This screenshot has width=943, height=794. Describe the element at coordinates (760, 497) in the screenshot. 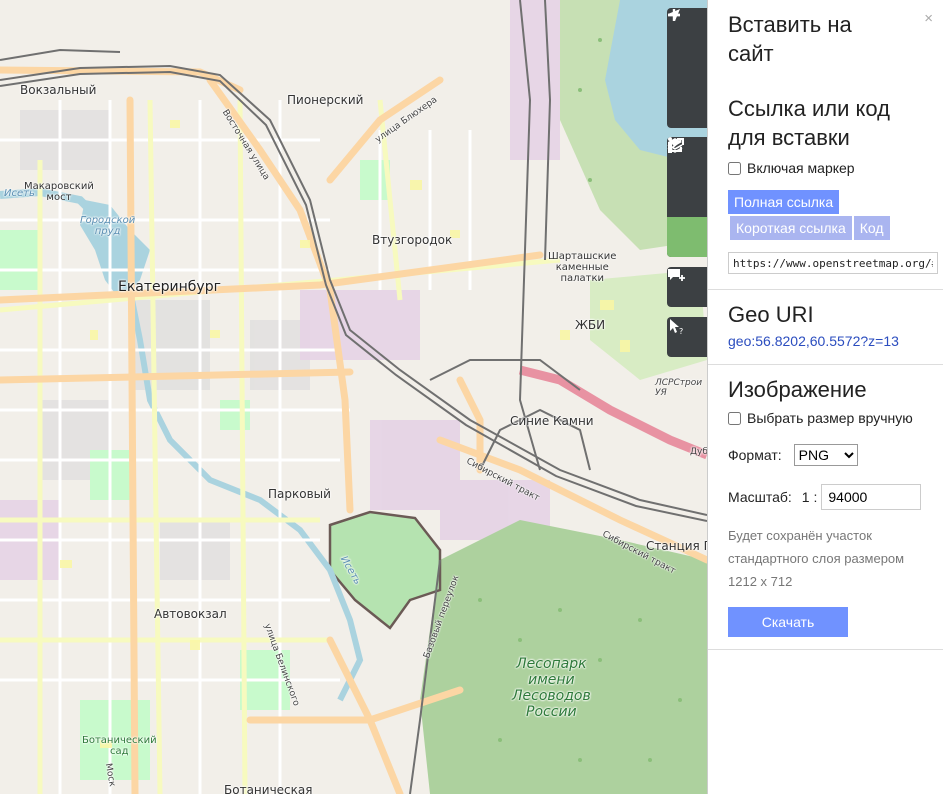

I see `scale-label: Масштаб:` at that location.